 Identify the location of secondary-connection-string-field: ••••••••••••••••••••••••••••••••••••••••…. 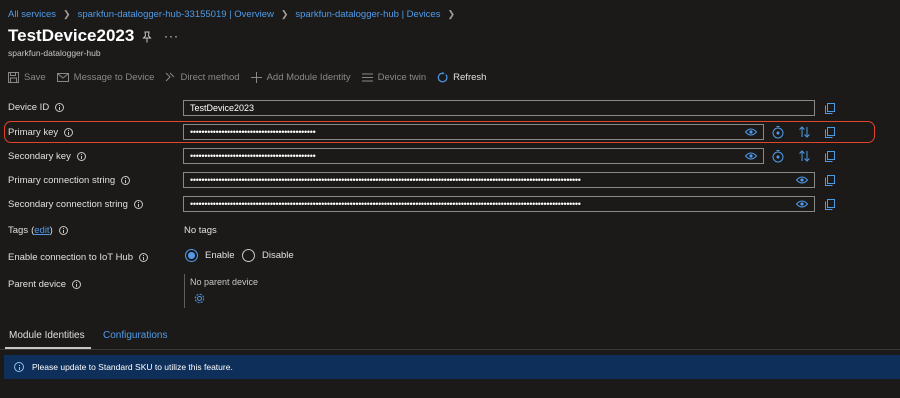
(499, 204).